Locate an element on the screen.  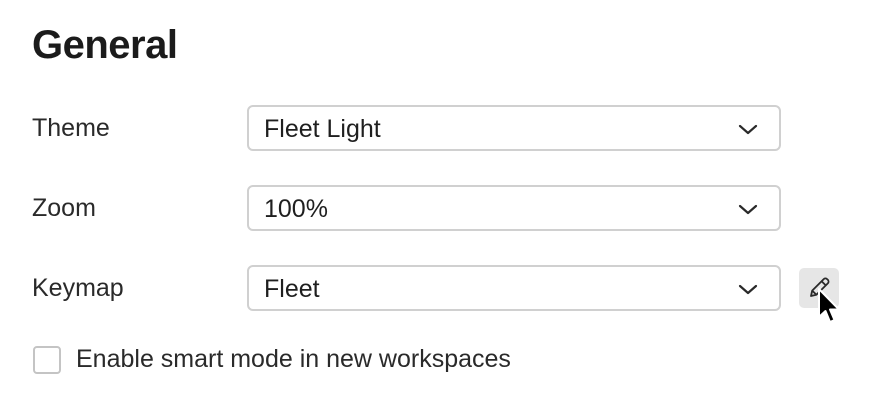
zoom-dropdown-value: 100% is located at coordinates (296, 209).